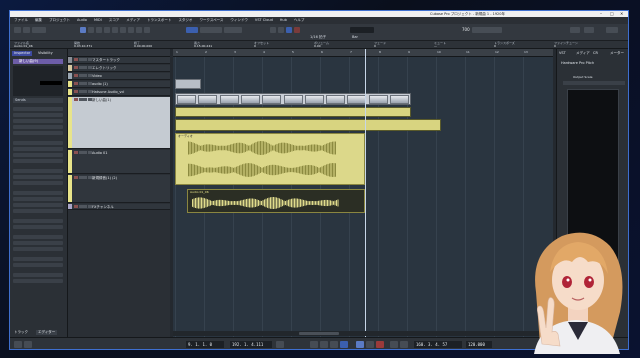 The width and height of the screenshot is (640, 358). I want to click on scrollbar-thumb, so click(319, 333).